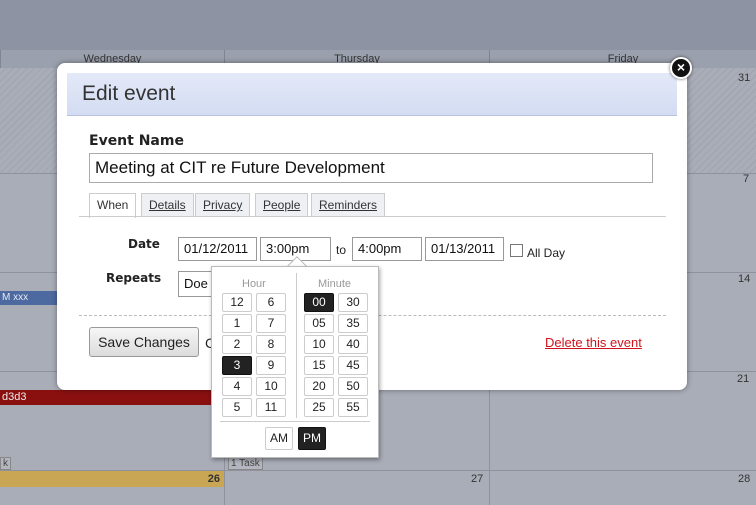 The image size is (756, 505). I want to click on event-name-label: Event Name, so click(136, 141).